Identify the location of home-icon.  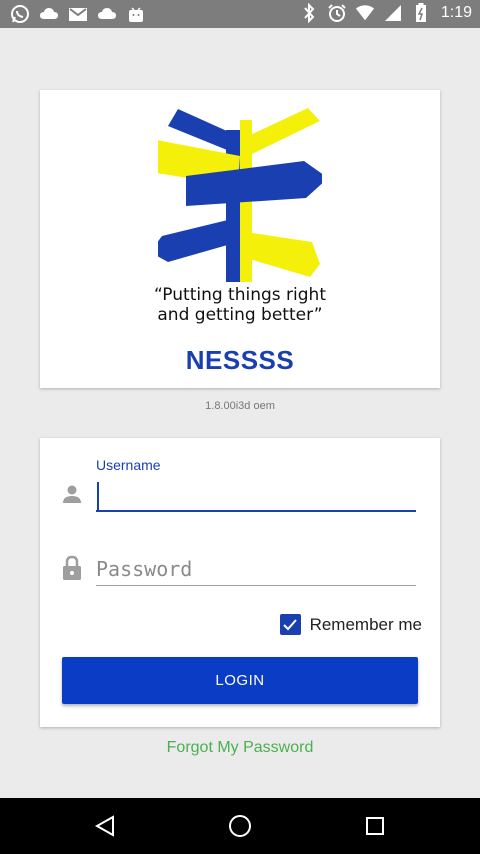
(240, 826).